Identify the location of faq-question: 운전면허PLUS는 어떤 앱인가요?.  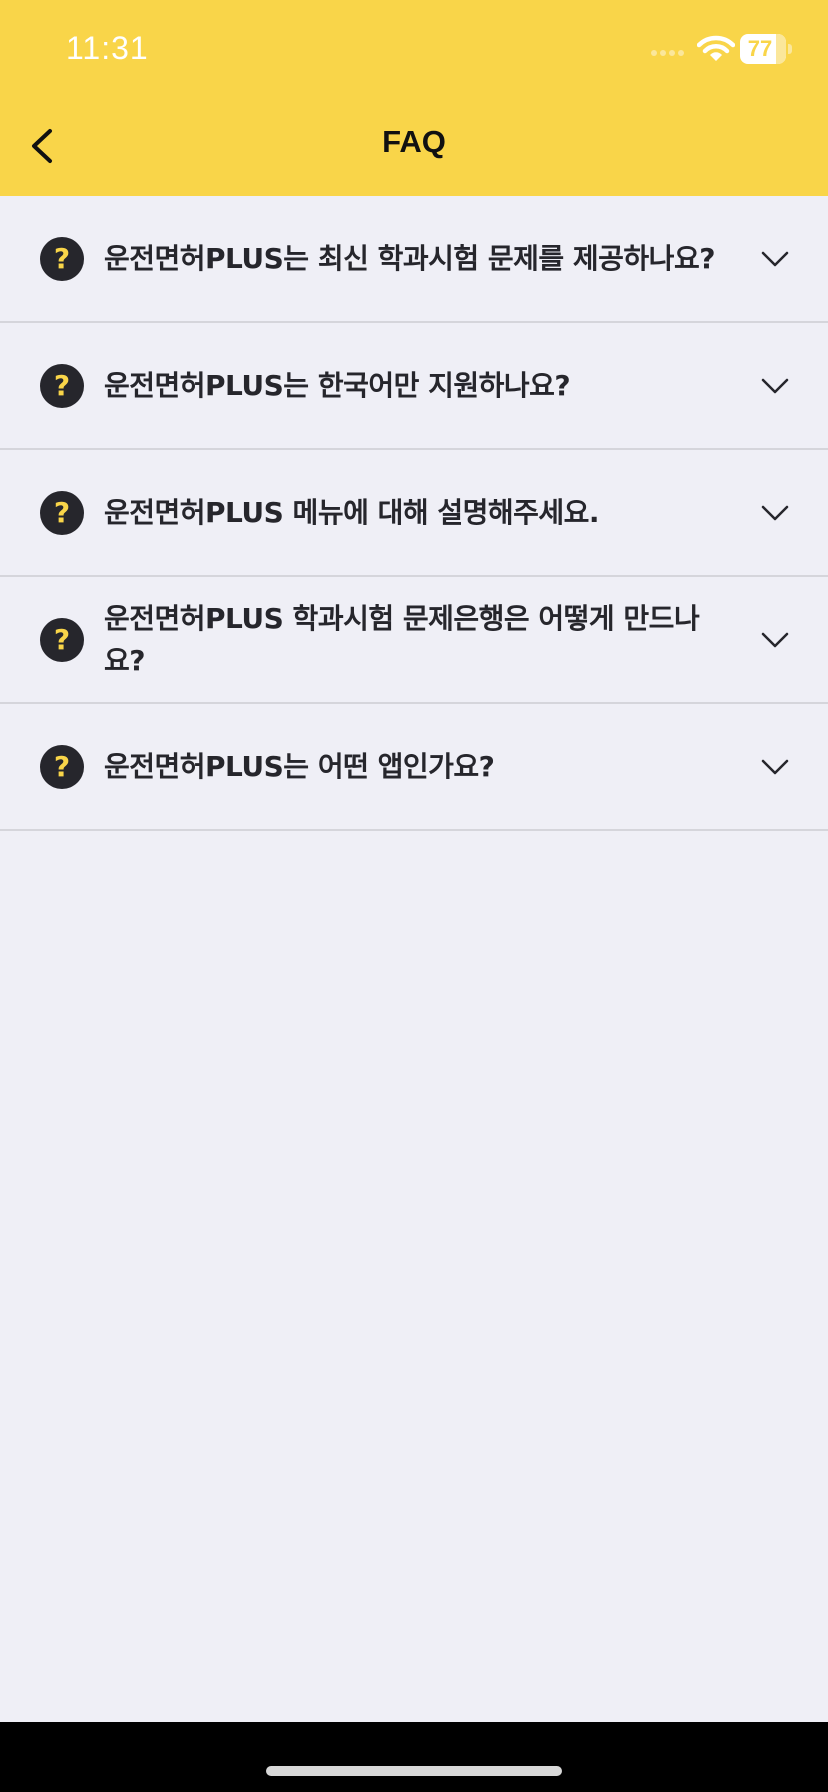
(299, 766).